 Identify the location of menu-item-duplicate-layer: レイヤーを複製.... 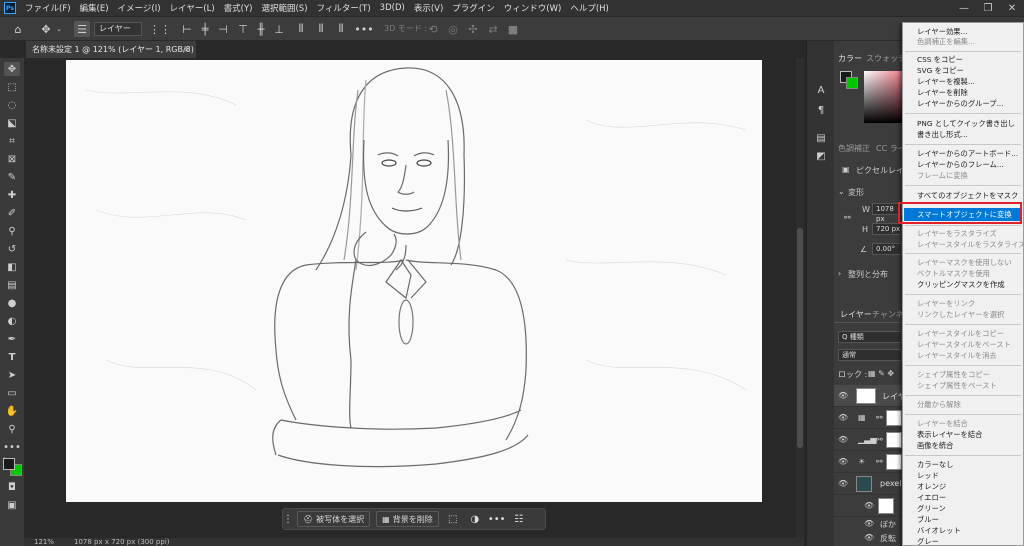
(946, 82).